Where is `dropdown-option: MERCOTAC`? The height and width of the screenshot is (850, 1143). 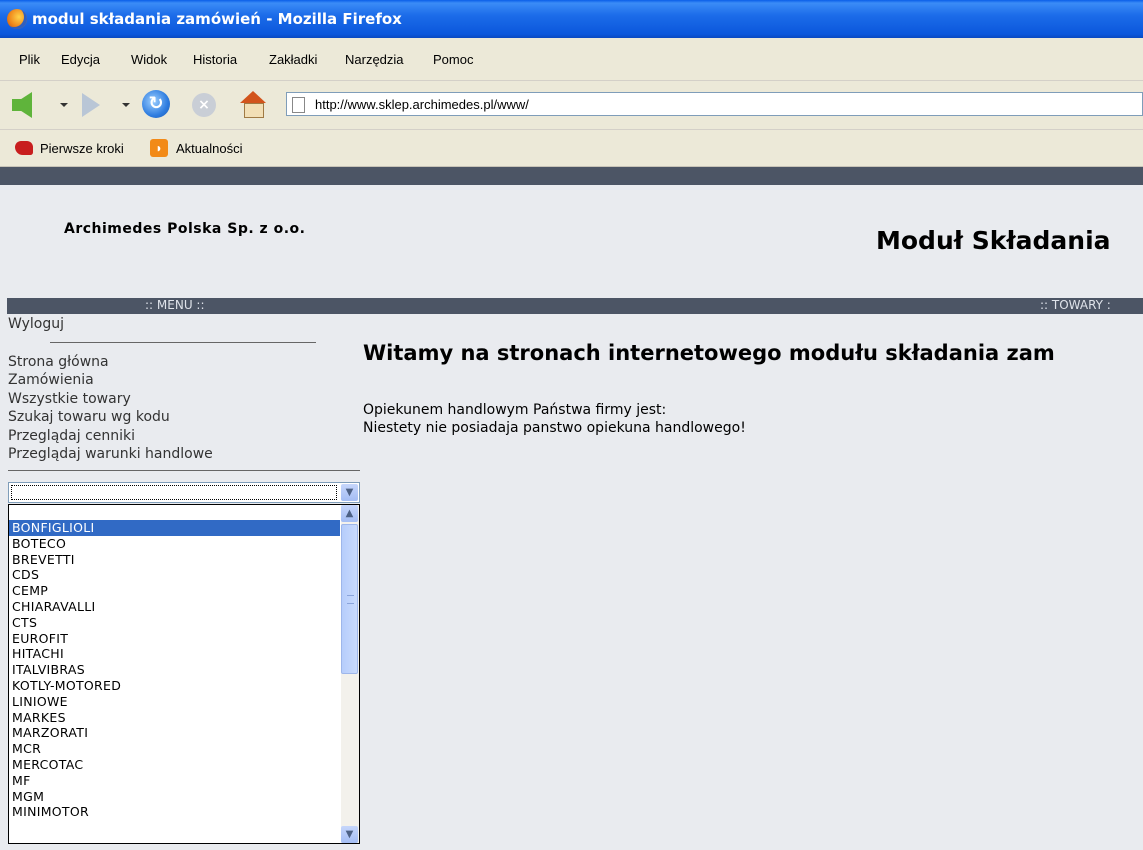
dropdown-option: MERCOTAC is located at coordinates (174, 765).